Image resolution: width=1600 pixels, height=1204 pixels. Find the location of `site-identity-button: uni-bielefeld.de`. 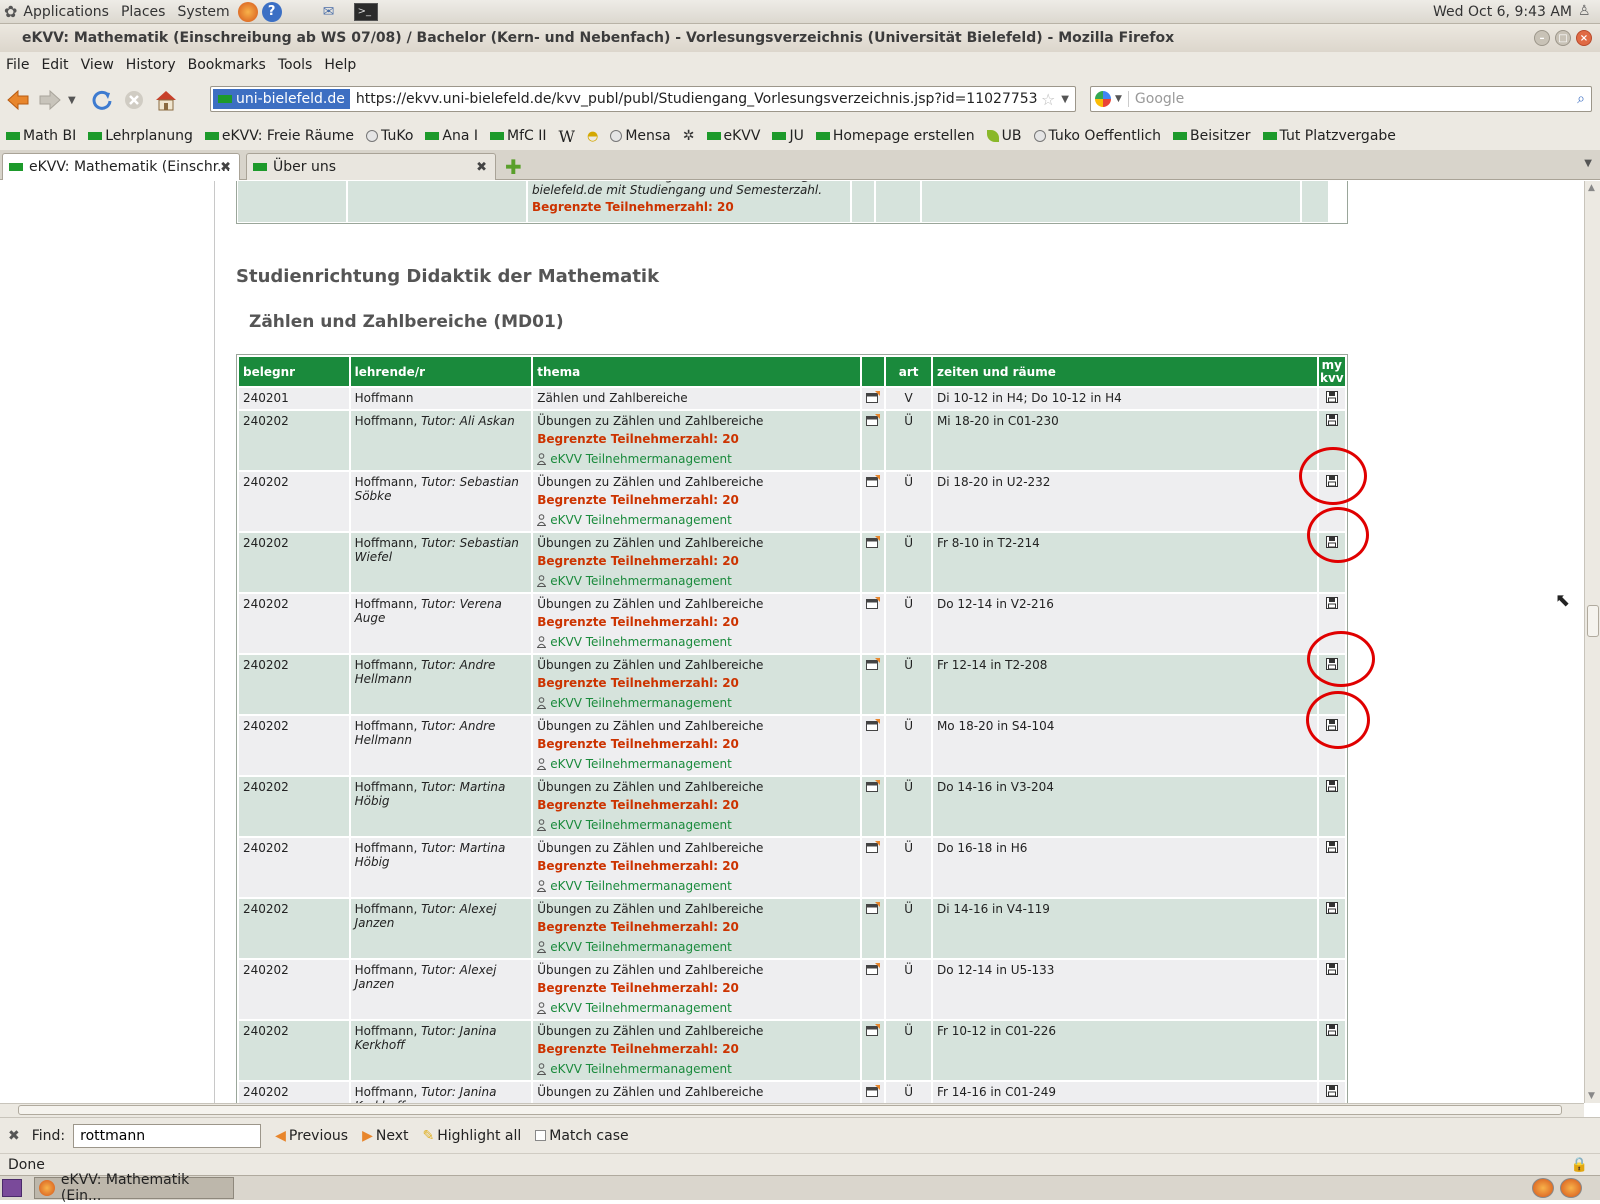

site-identity-button: uni-bielefeld.de is located at coordinates (281, 99).